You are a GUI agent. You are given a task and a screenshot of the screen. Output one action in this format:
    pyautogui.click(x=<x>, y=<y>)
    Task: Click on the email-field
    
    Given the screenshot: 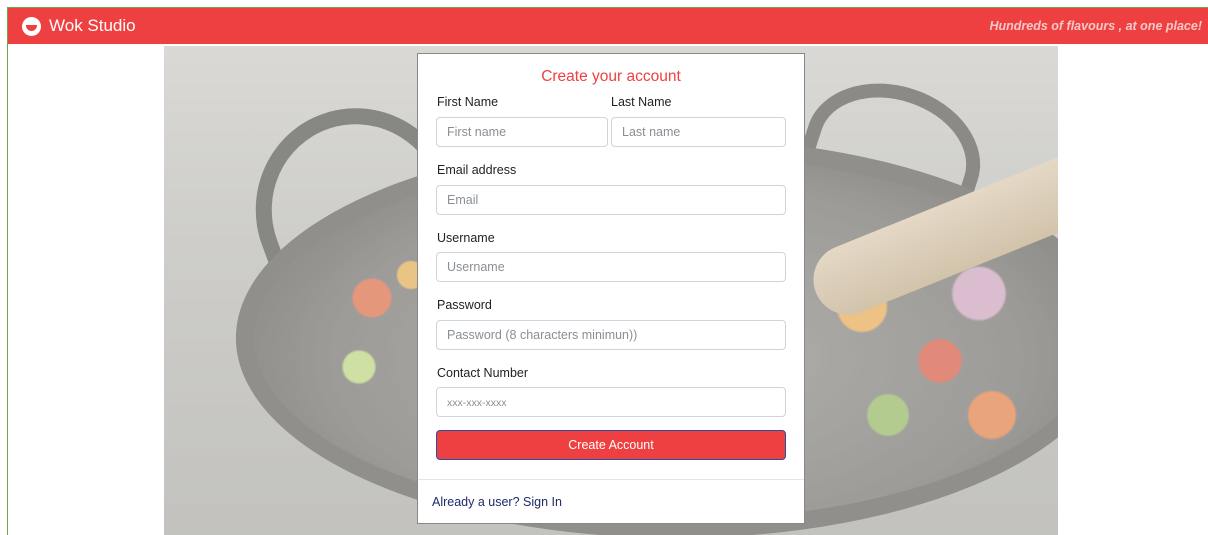 What is the action you would take?
    pyautogui.click(x=611, y=200)
    